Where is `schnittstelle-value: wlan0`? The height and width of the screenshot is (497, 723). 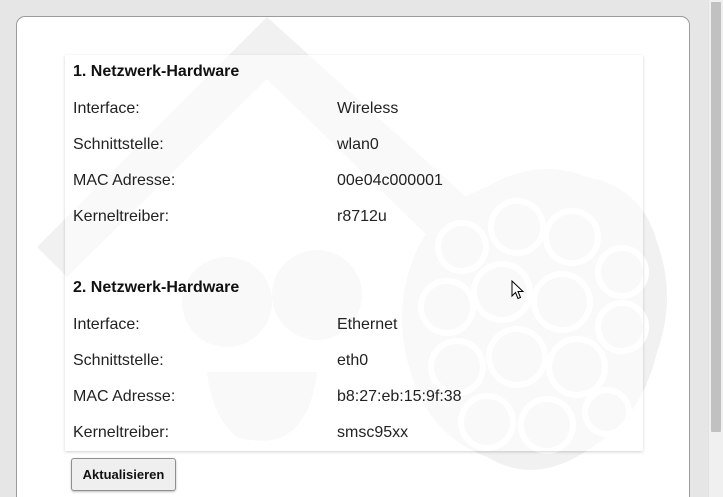
schnittstelle-value: wlan0 is located at coordinates (358, 144).